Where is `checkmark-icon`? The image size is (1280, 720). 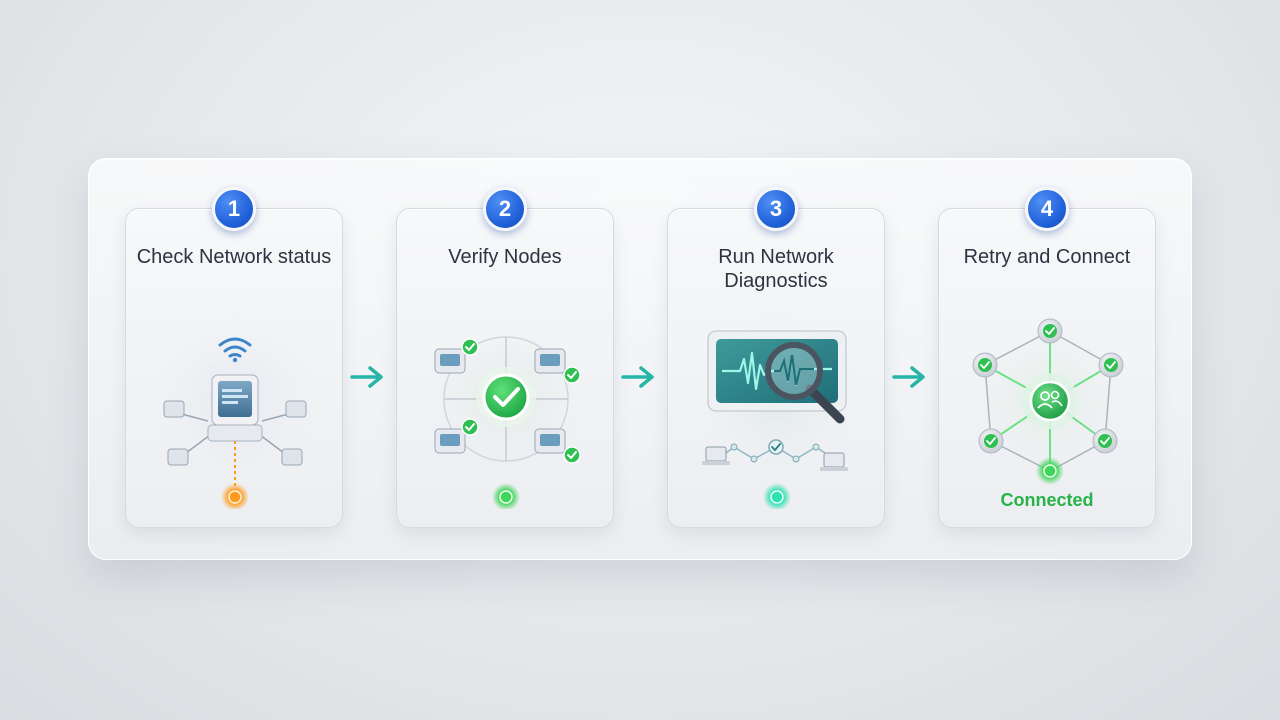
checkmark-icon is located at coordinates (506, 397).